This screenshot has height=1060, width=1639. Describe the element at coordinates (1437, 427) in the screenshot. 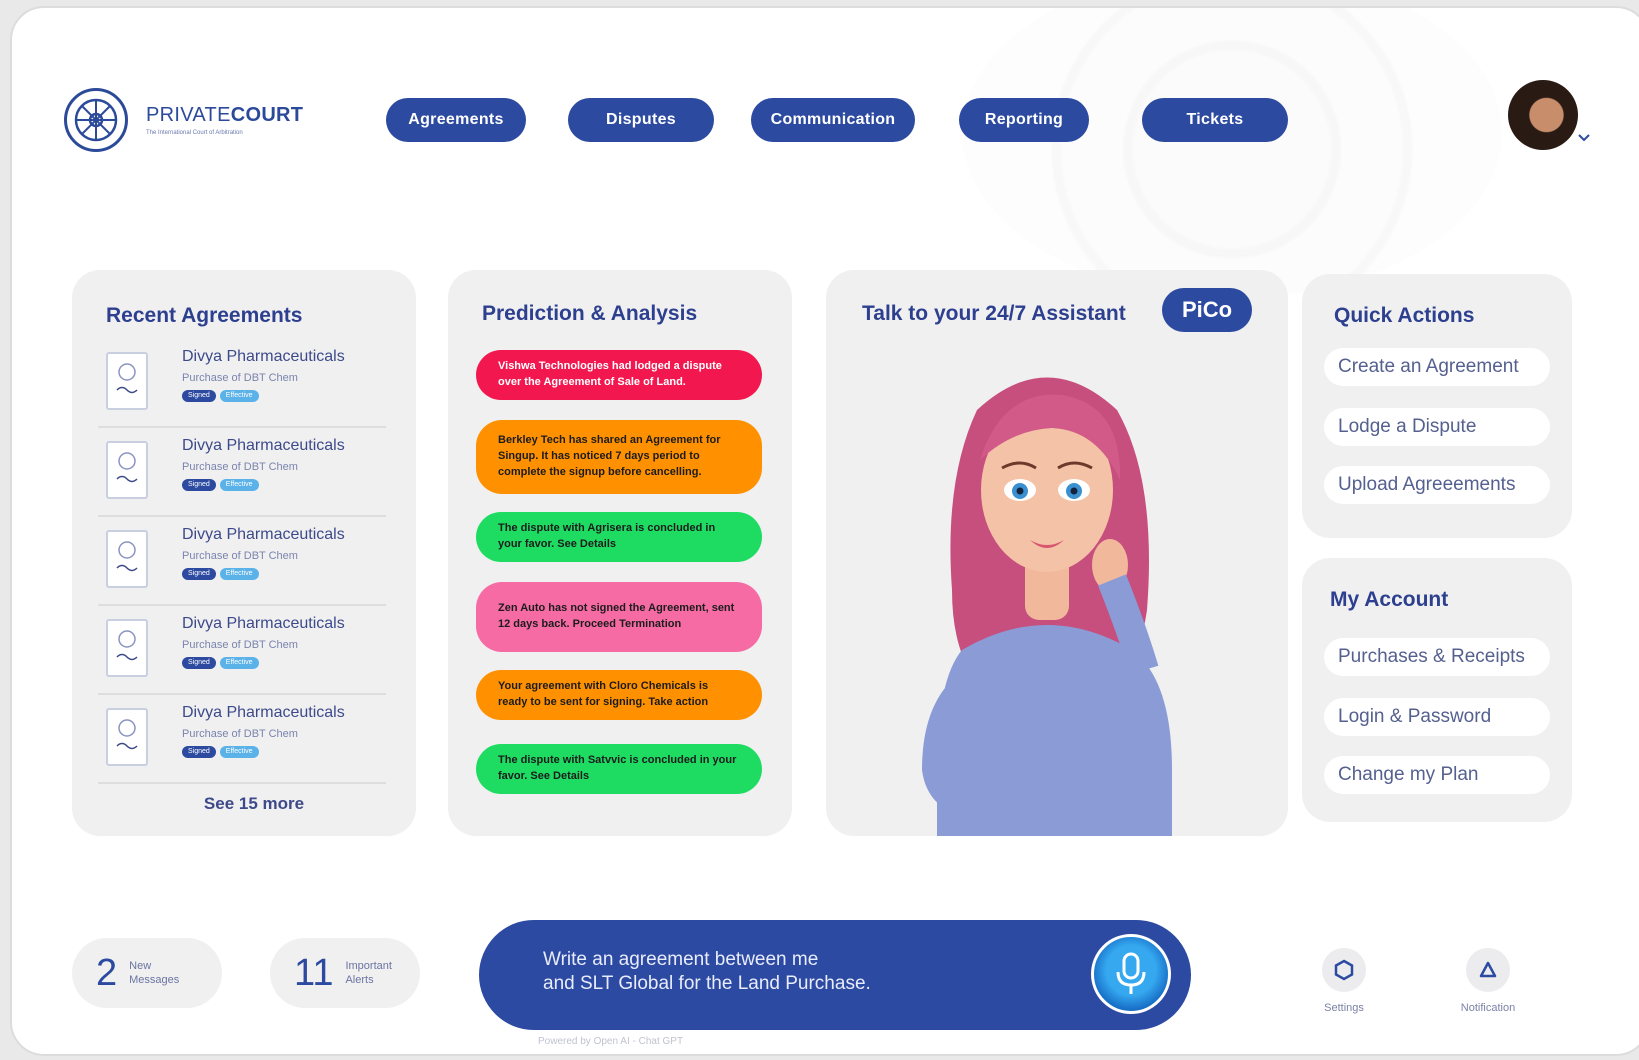

I see `lodge-dispute-button: Lodge a Dispute` at that location.